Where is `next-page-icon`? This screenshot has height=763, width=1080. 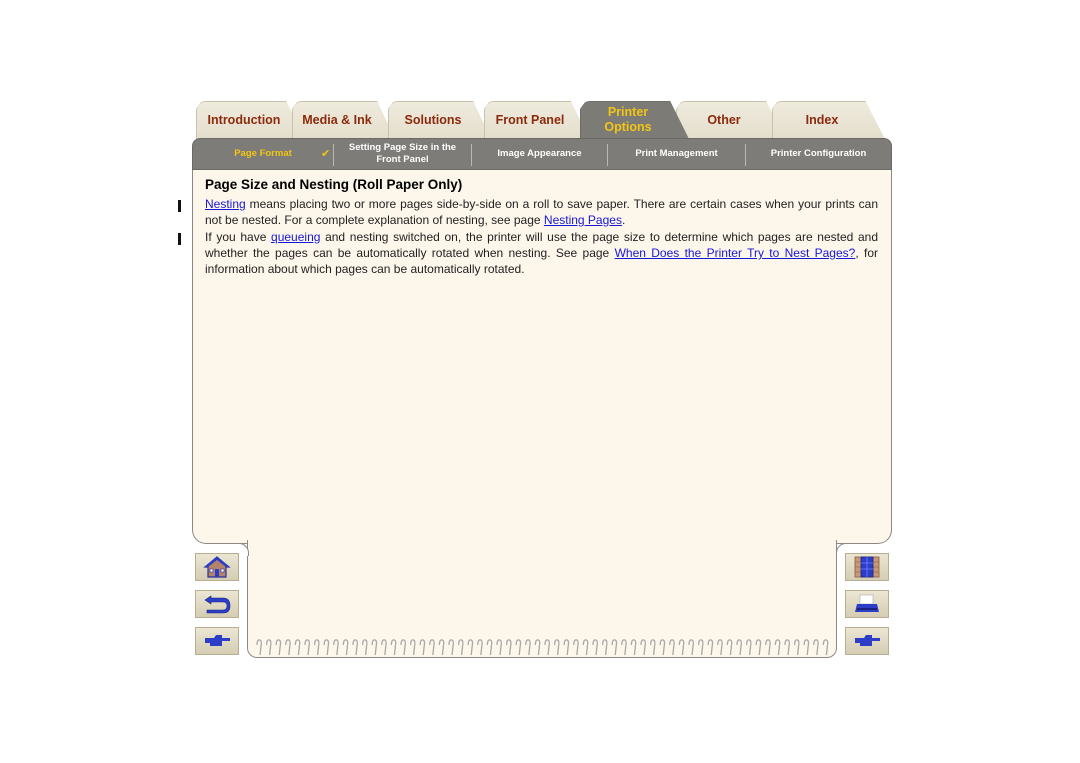
next-page-icon is located at coordinates (217, 640).